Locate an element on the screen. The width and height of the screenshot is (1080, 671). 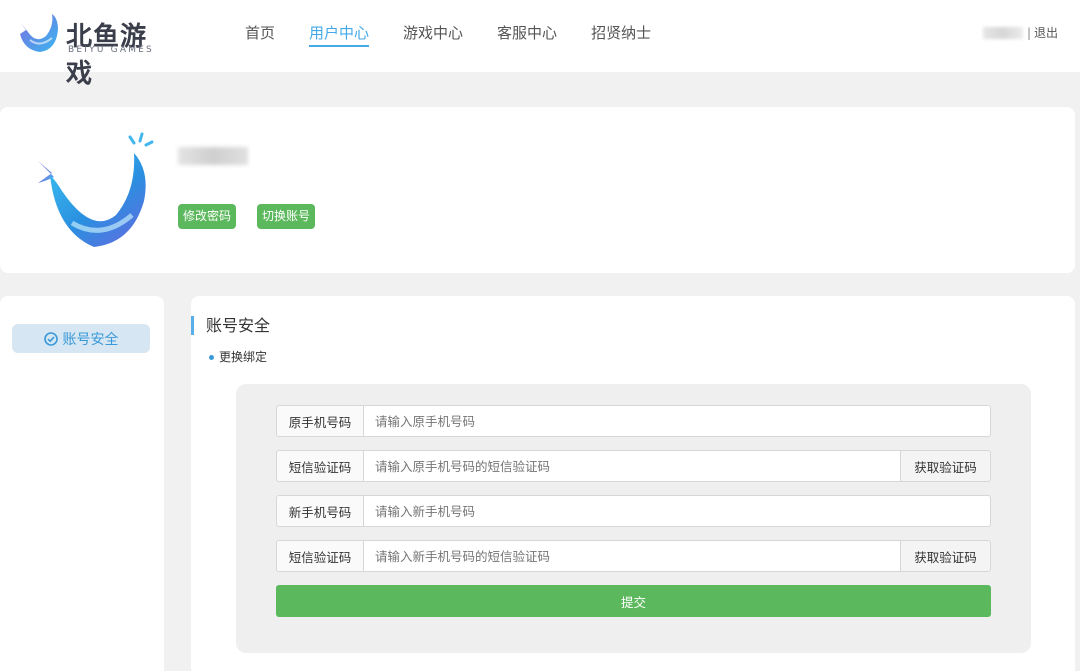
nav-customer-service: 客服中心 is located at coordinates (527, 36).